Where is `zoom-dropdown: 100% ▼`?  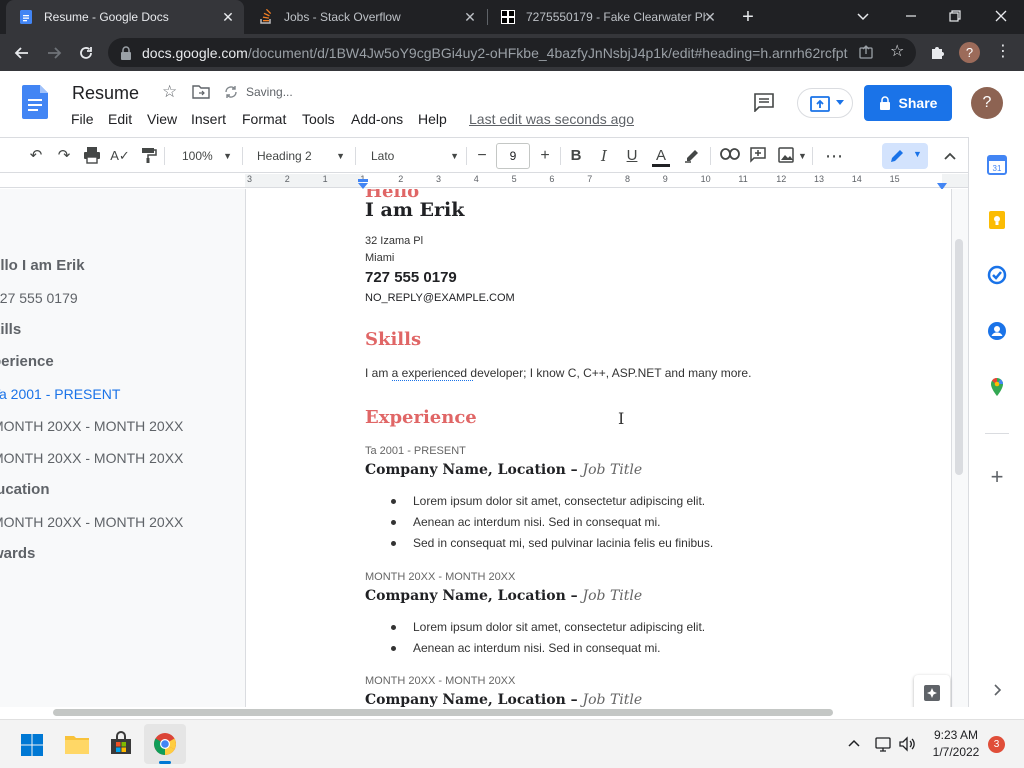
zoom-dropdown: 100% ▼ is located at coordinates (208, 156).